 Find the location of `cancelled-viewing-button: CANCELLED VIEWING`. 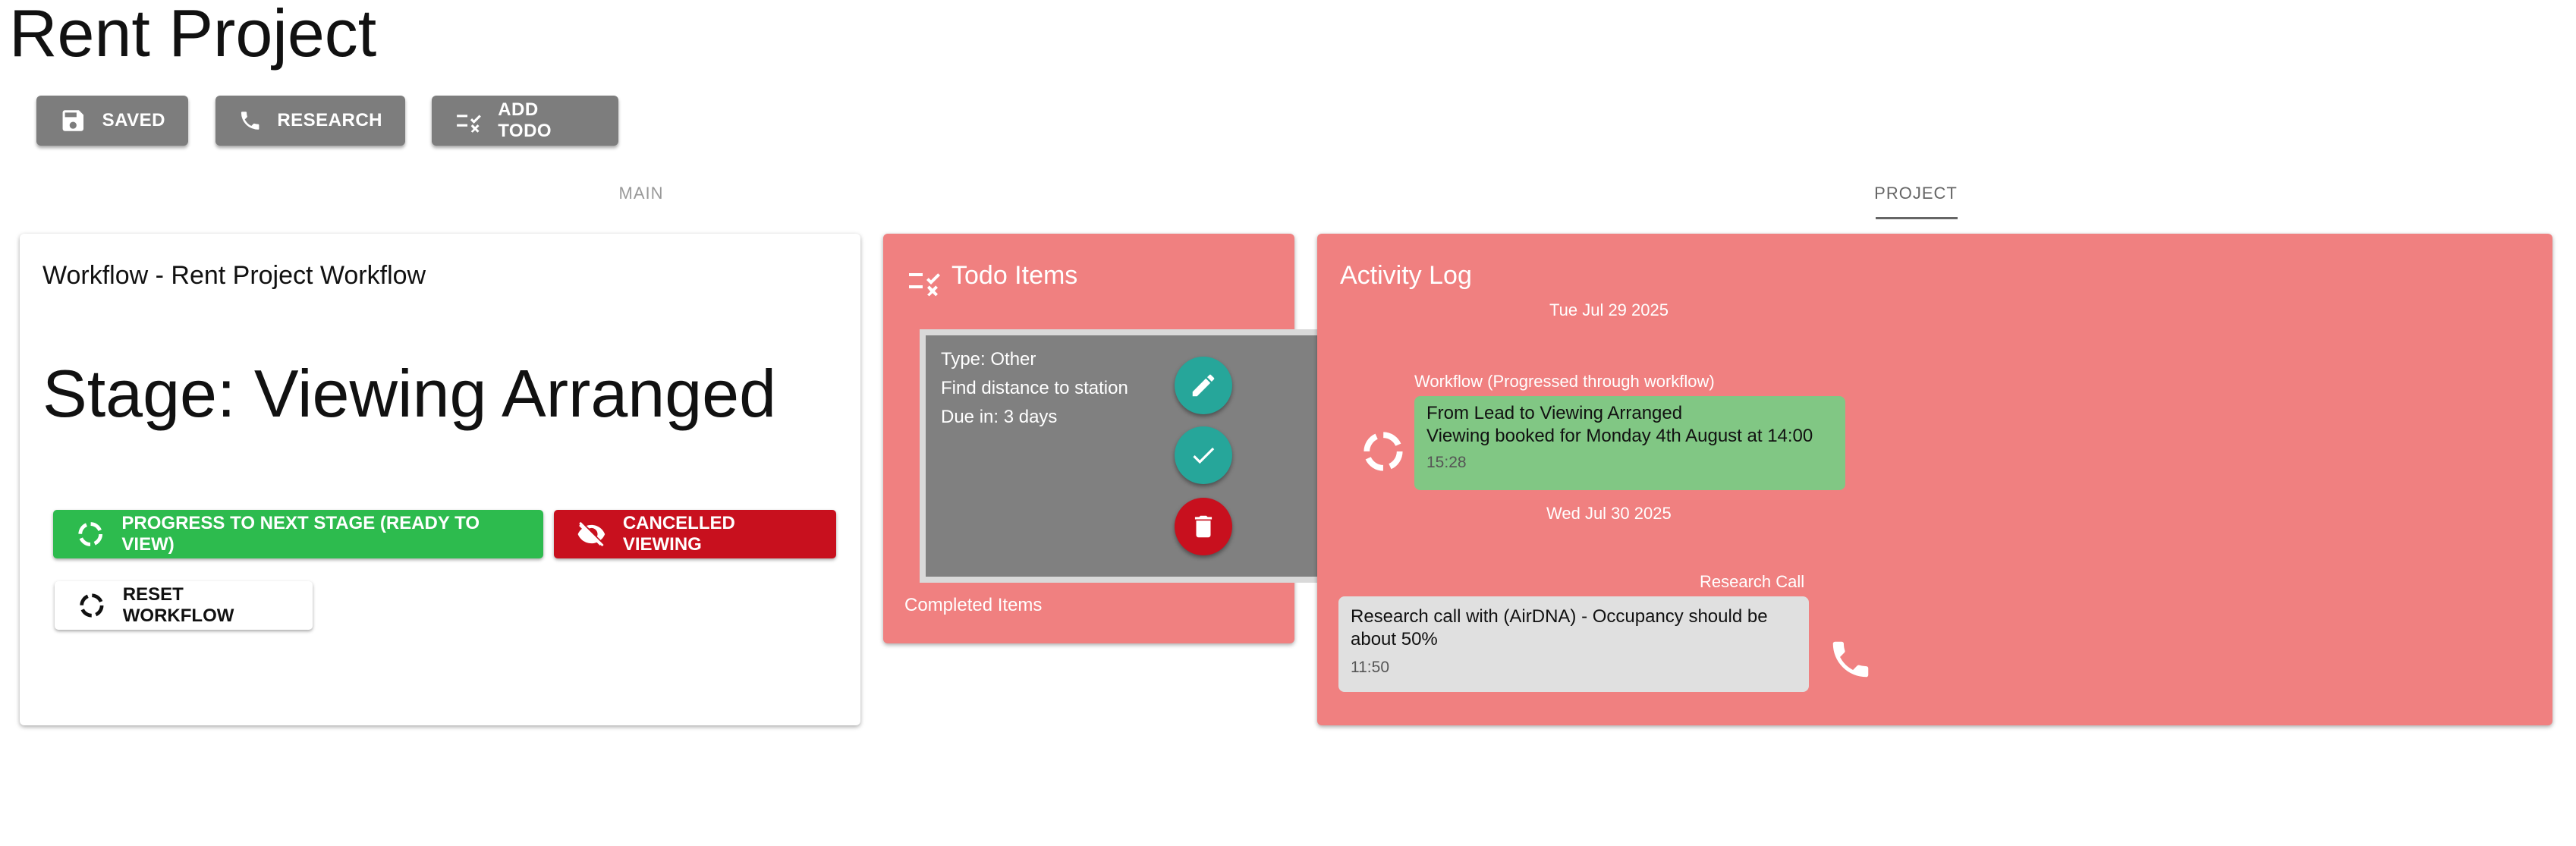

cancelled-viewing-button: CANCELLED VIEWING is located at coordinates (695, 534).